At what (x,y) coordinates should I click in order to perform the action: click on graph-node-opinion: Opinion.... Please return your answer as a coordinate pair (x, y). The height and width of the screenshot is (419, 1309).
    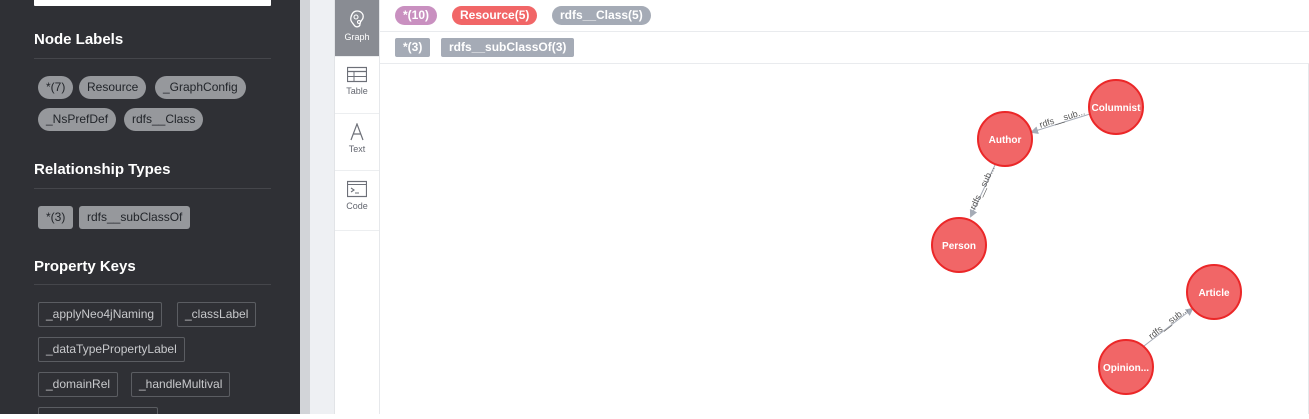
    Looking at the image, I should click on (1126, 367).